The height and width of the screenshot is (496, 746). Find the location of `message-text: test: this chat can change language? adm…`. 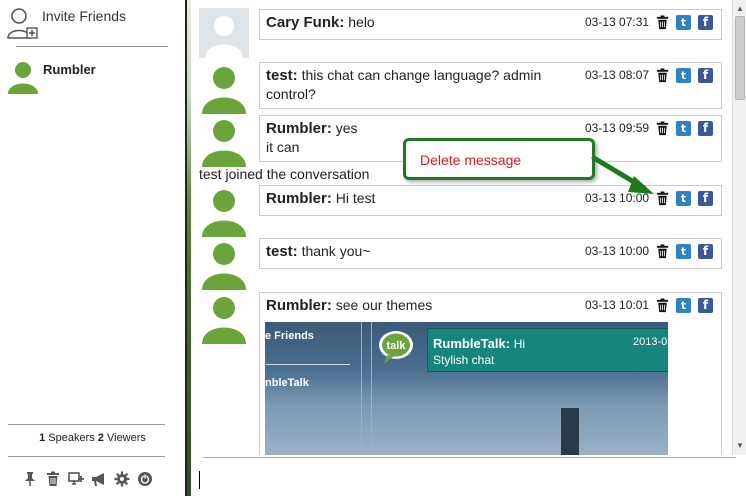

message-text: test: this chat can change language? adm… is located at coordinates (425, 84).